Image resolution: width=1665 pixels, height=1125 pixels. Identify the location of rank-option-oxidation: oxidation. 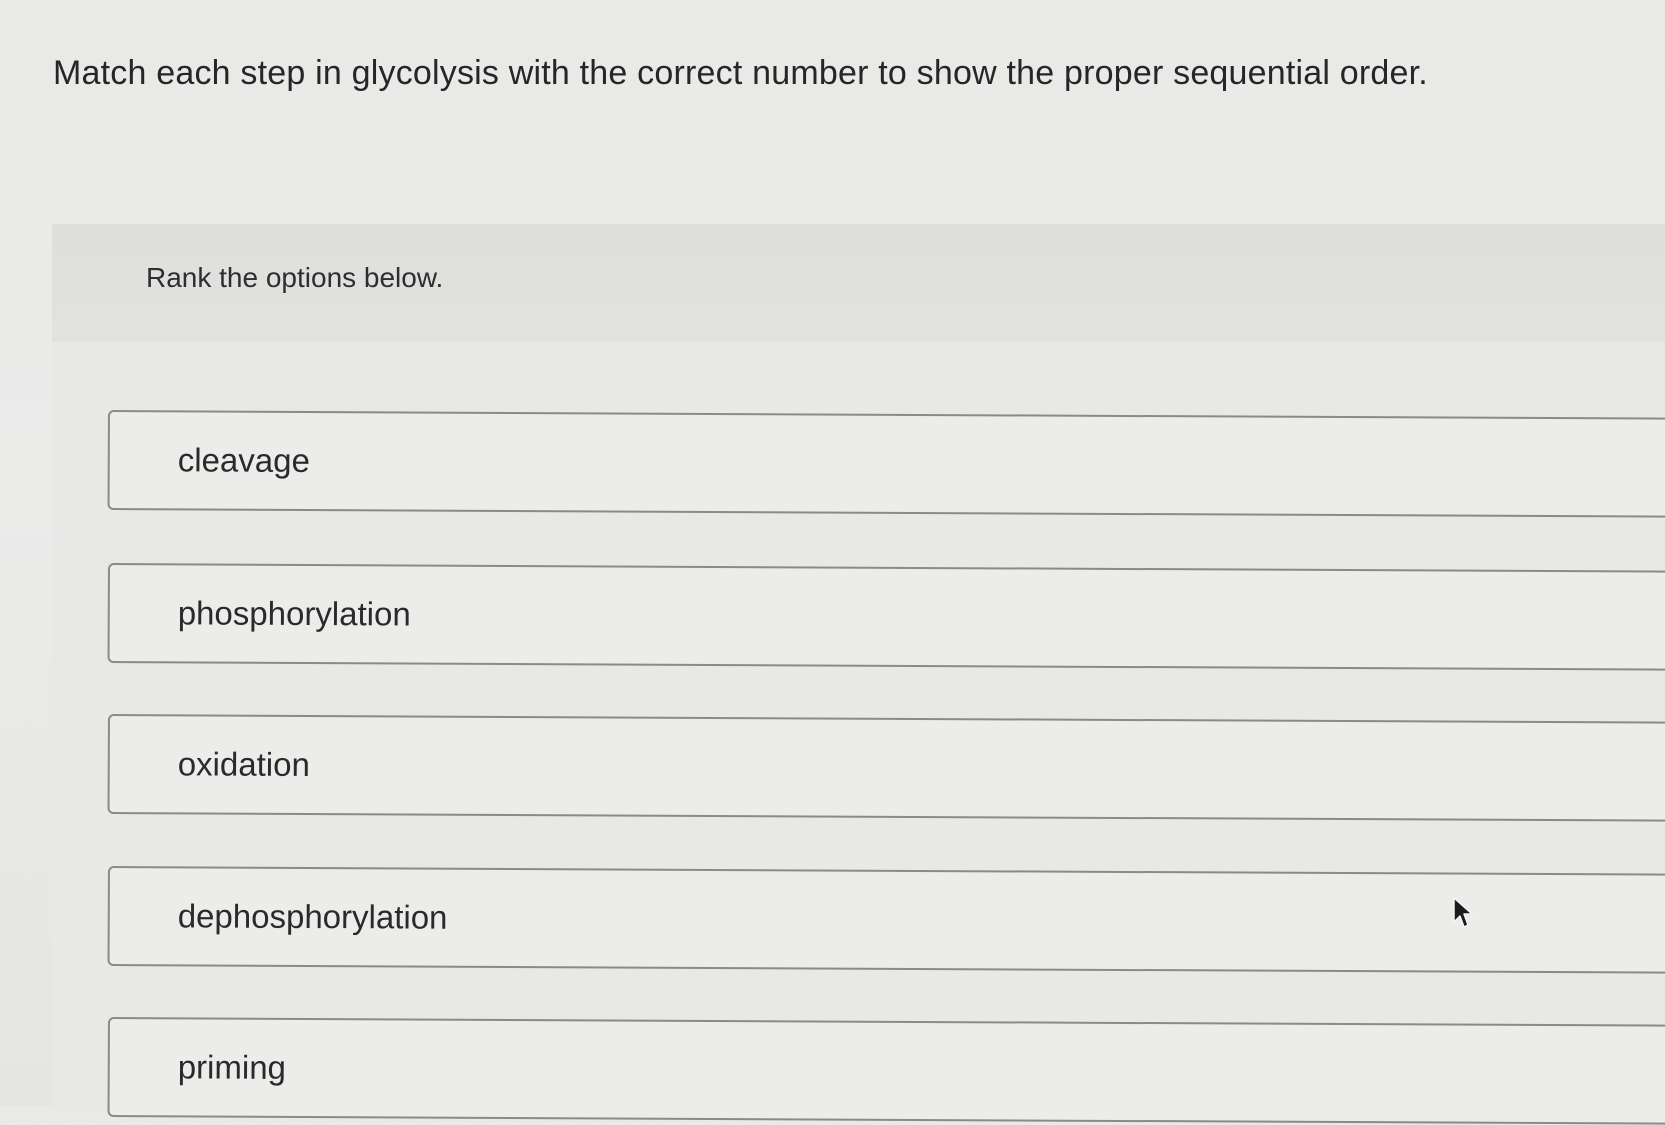
(886, 768).